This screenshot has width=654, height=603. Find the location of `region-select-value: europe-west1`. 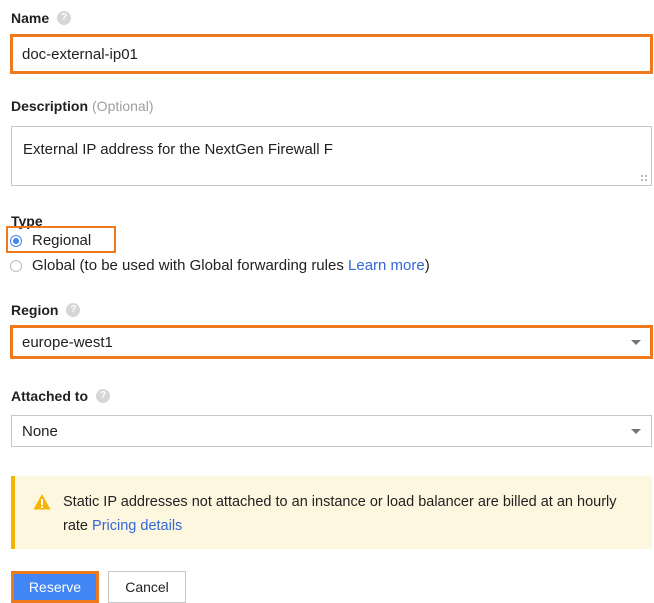

region-select-value: europe-west1 is located at coordinates (67, 342).